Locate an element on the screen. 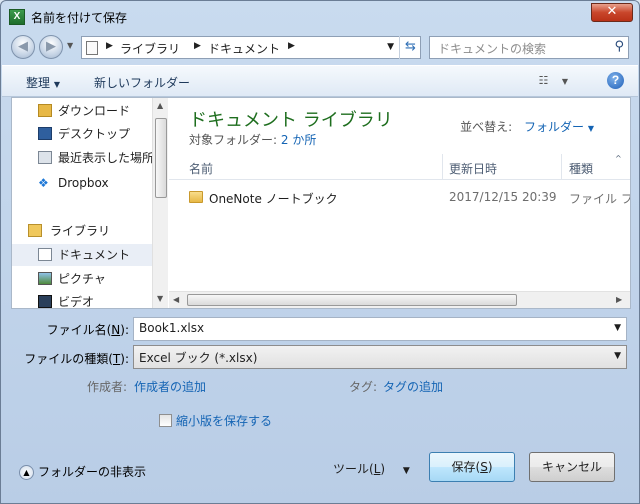 This screenshot has width=640, height=504. file-name: OneNote ノートブック is located at coordinates (273, 199).